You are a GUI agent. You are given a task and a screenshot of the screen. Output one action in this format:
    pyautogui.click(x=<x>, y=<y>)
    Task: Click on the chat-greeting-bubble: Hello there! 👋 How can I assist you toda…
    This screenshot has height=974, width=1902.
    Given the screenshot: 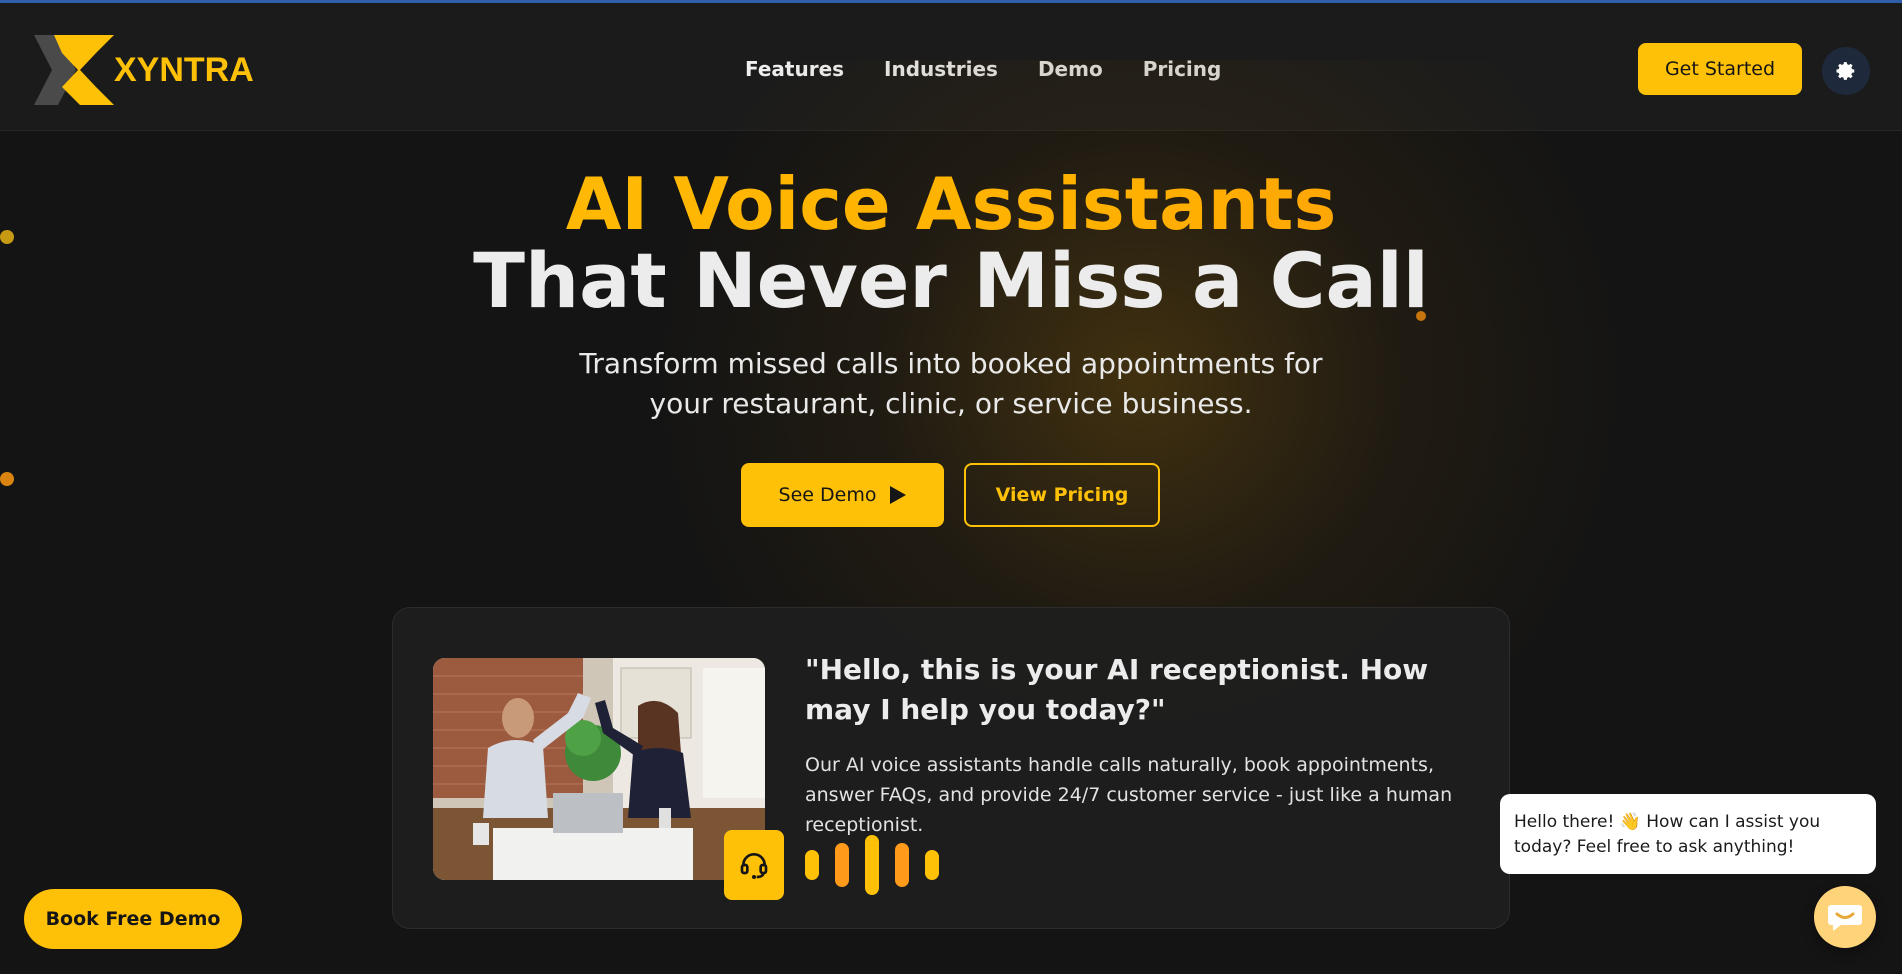 What is the action you would take?
    pyautogui.click(x=1688, y=834)
    